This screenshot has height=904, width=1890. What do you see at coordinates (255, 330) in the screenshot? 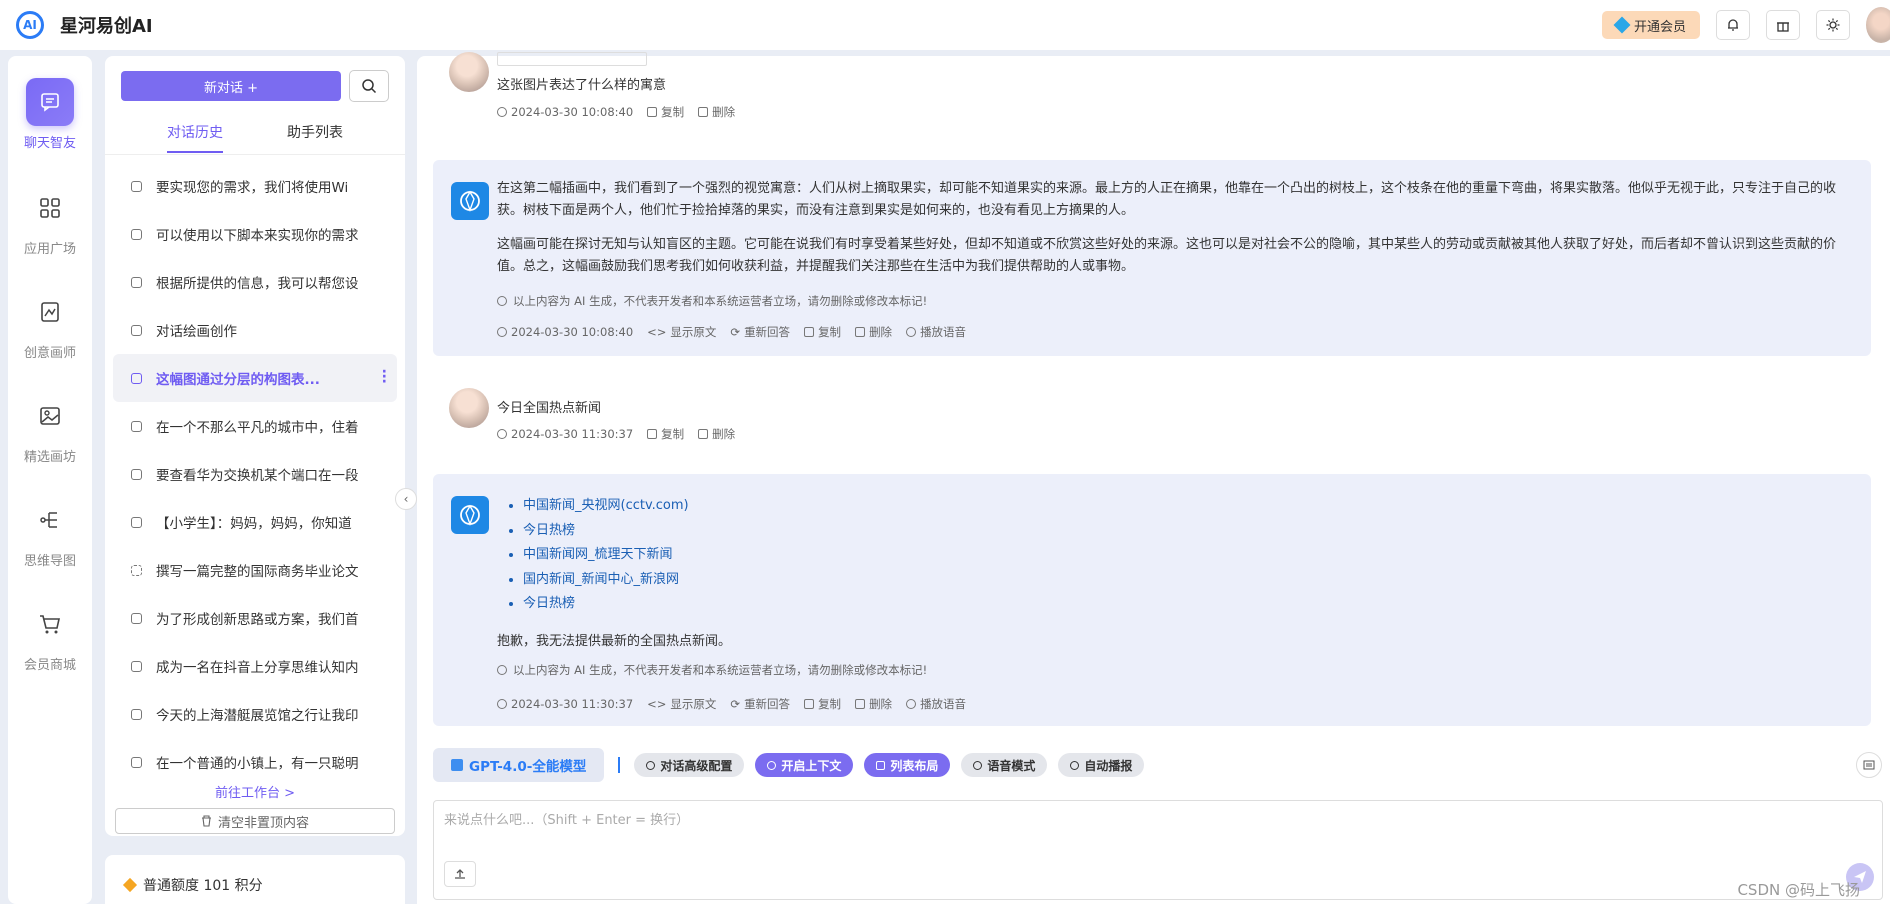
I see `history-item: 对话绘画创作` at bounding box center [255, 330].